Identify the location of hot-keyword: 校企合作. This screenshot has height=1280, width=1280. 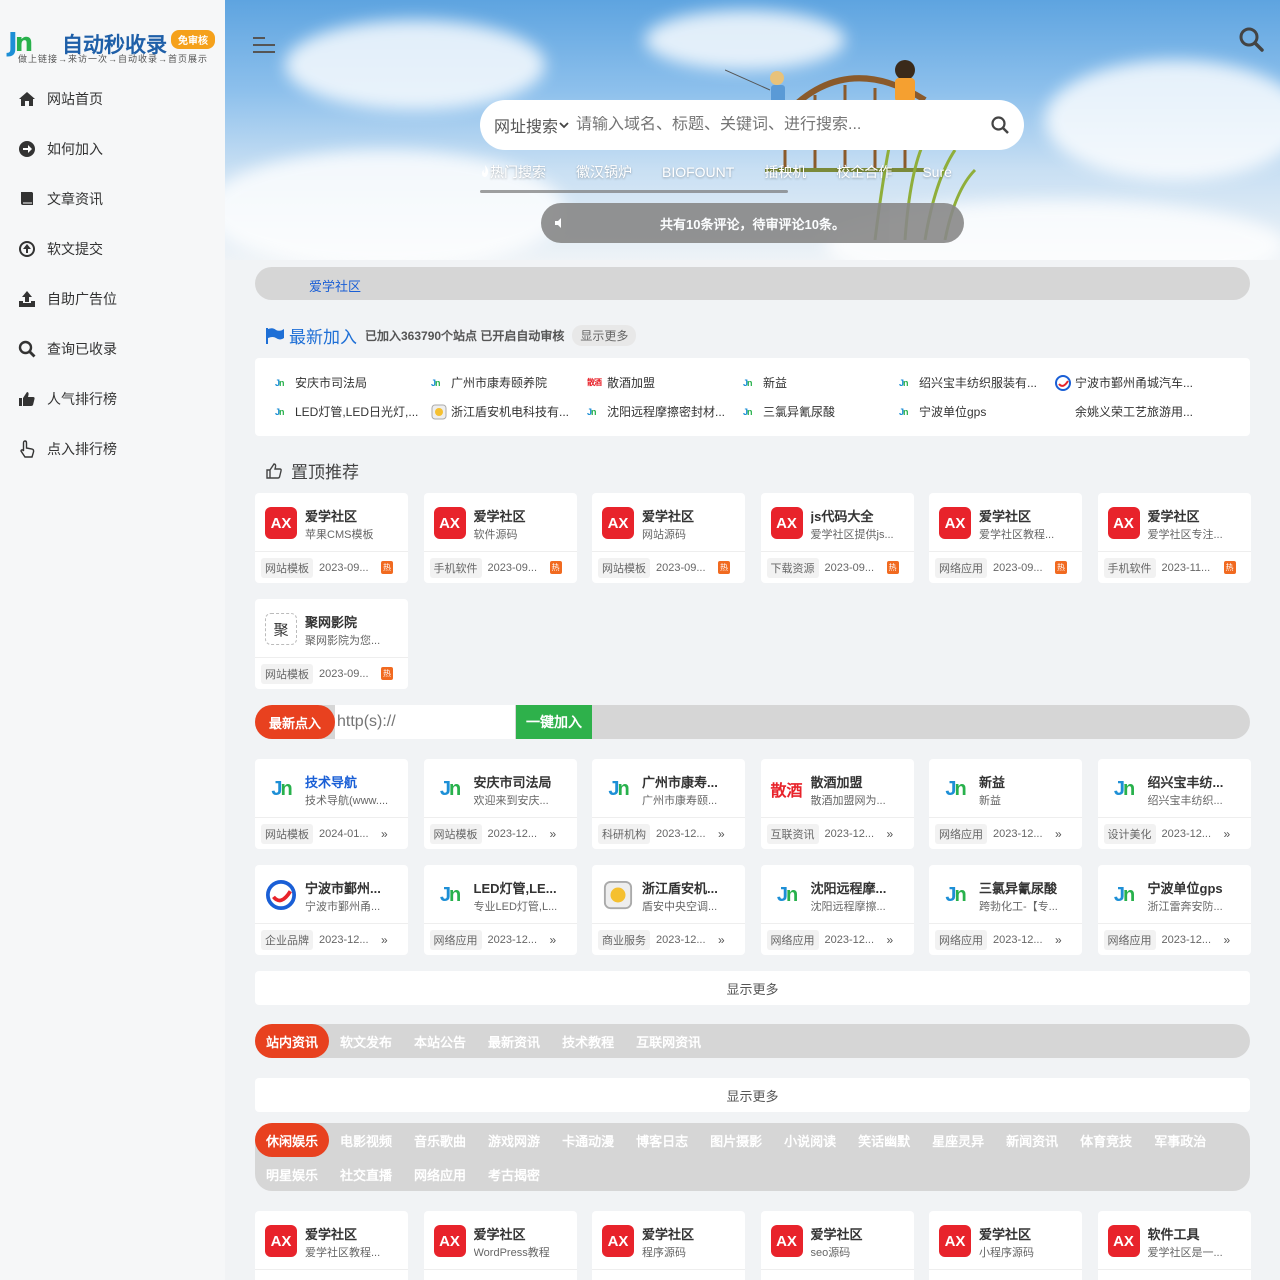
(864, 172).